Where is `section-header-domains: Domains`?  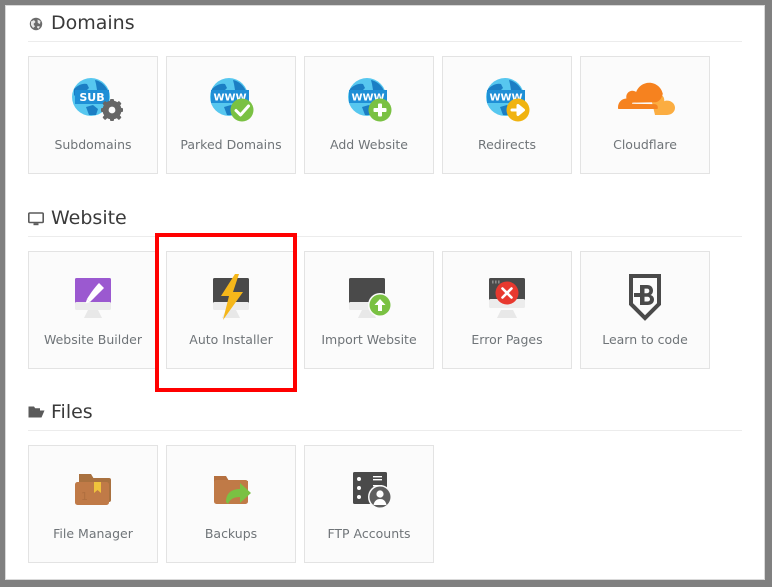
section-header-domains: Domains is located at coordinates (385, 28).